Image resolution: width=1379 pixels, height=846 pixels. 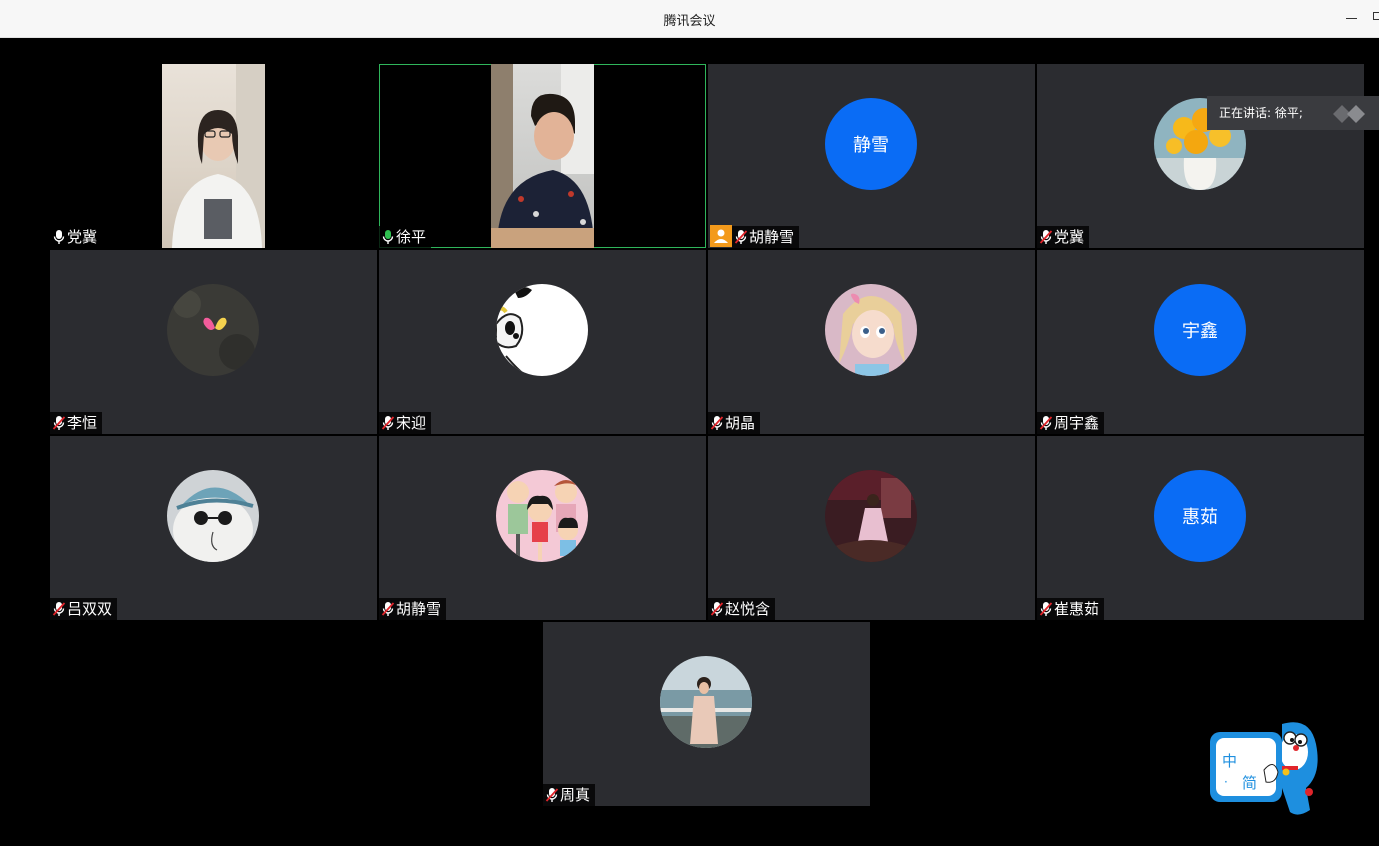 What do you see at coordinates (721, 236) in the screenshot?
I see `host-icon` at bounding box center [721, 236].